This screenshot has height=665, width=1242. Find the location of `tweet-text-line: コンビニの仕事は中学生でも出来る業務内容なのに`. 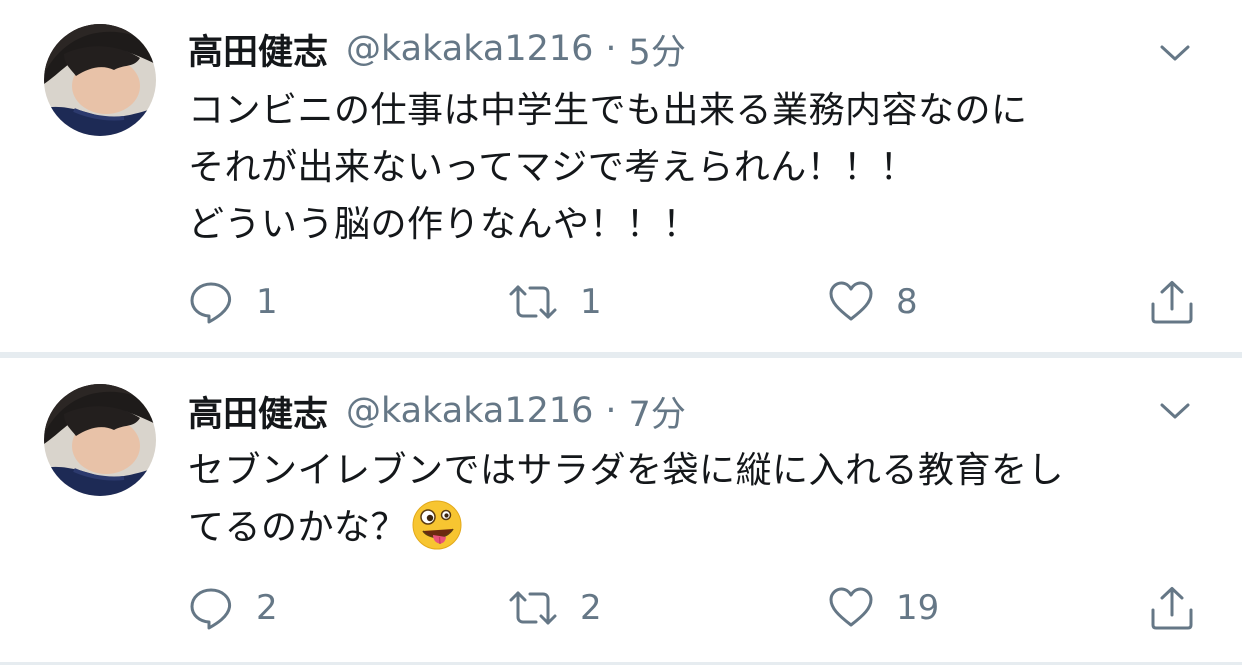

tweet-text-line: コンビニの仕事は中学生でも出来る業務内容なのに is located at coordinates (608, 110).